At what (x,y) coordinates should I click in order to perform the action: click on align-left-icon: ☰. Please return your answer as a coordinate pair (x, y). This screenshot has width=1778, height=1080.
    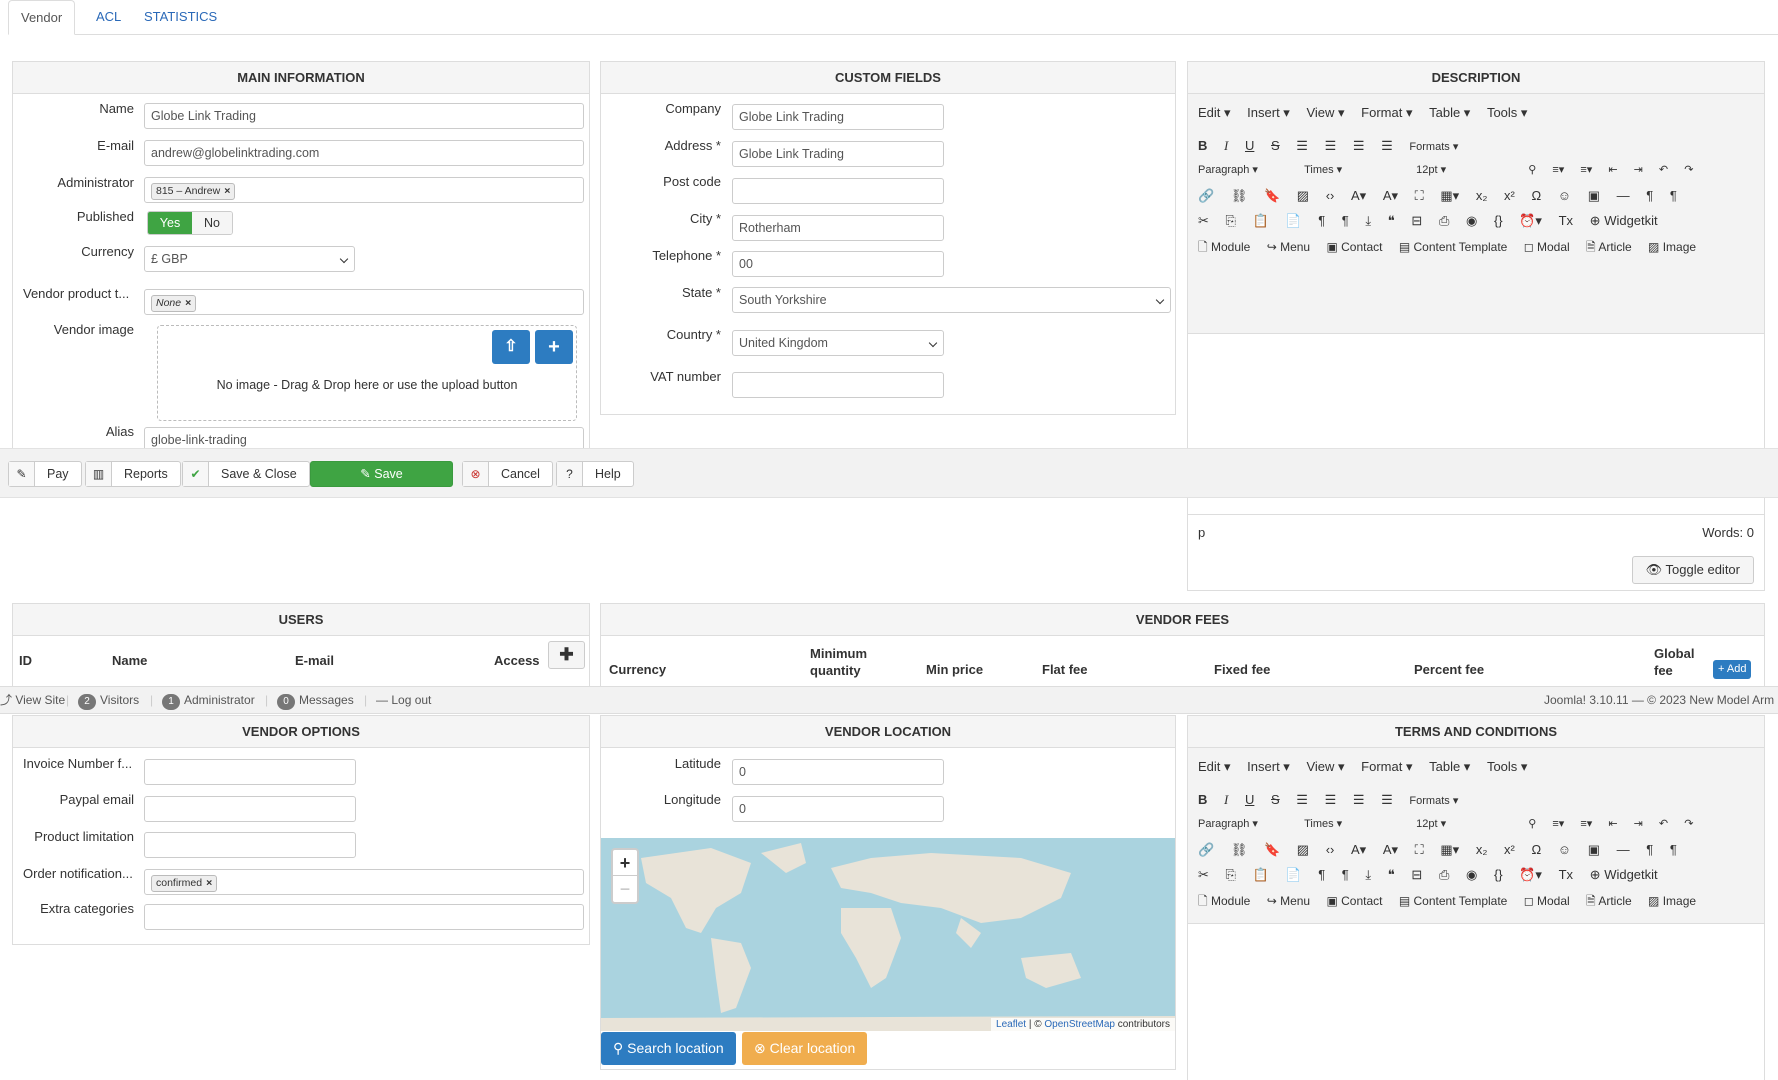
    Looking at the image, I should click on (1302, 800).